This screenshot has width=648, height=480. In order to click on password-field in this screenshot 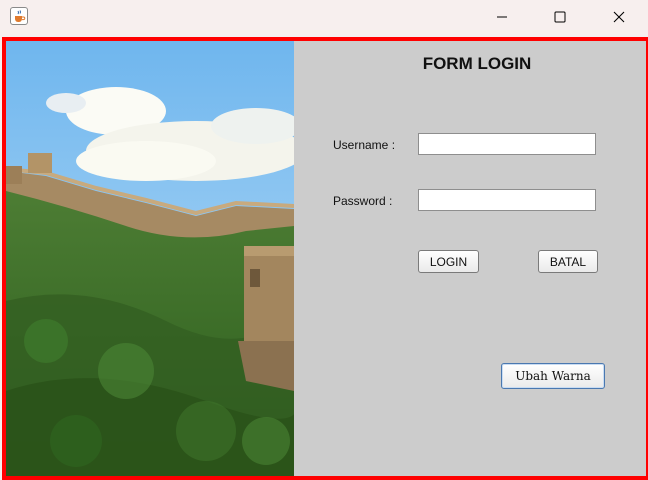, I will do `click(507, 200)`.